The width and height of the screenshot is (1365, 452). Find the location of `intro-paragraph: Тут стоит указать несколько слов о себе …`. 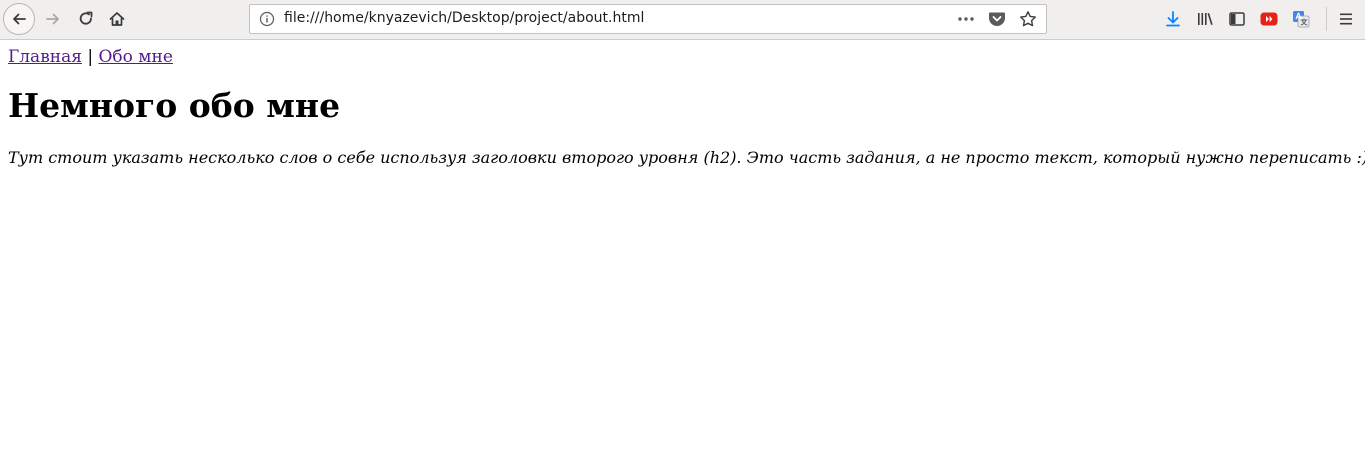

intro-paragraph: Тут стоит указать несколько слов о себе … is located at coordinates (686, 157).